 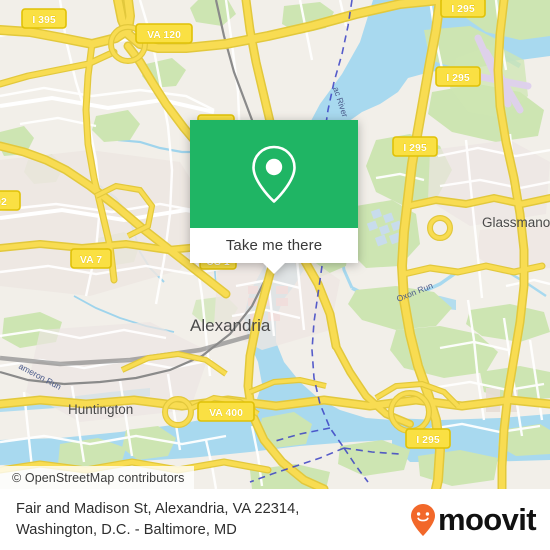 I want to click on location-popup-card: Take me there, so click(x=274, y=197).